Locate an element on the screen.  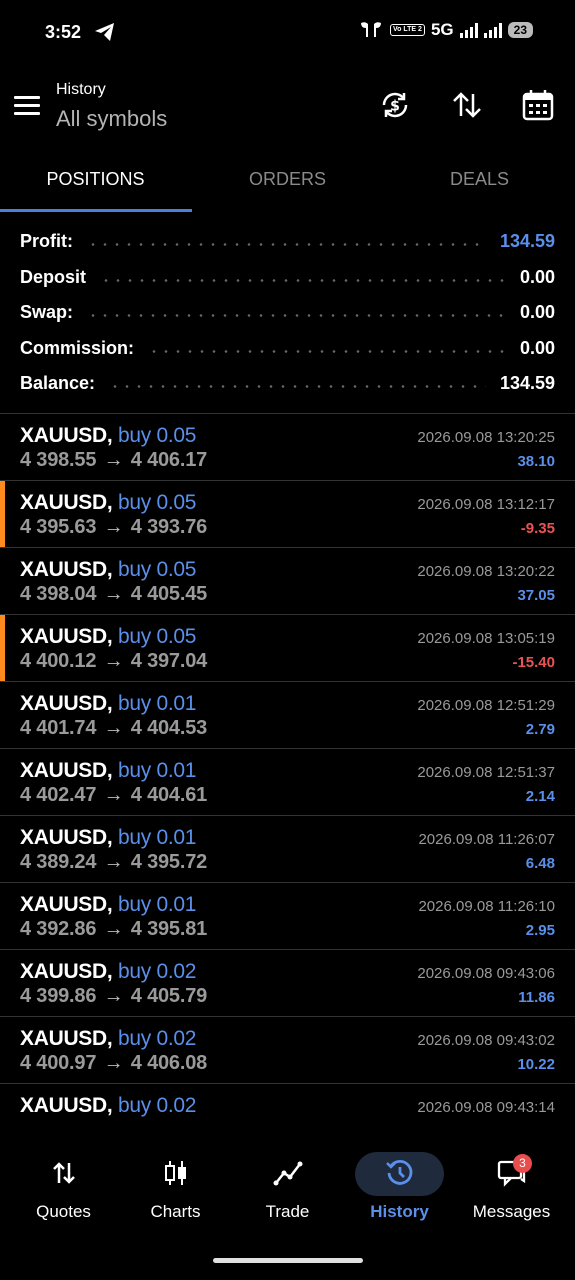
nav-charts: Charts is located at coordinates (175, 1185).